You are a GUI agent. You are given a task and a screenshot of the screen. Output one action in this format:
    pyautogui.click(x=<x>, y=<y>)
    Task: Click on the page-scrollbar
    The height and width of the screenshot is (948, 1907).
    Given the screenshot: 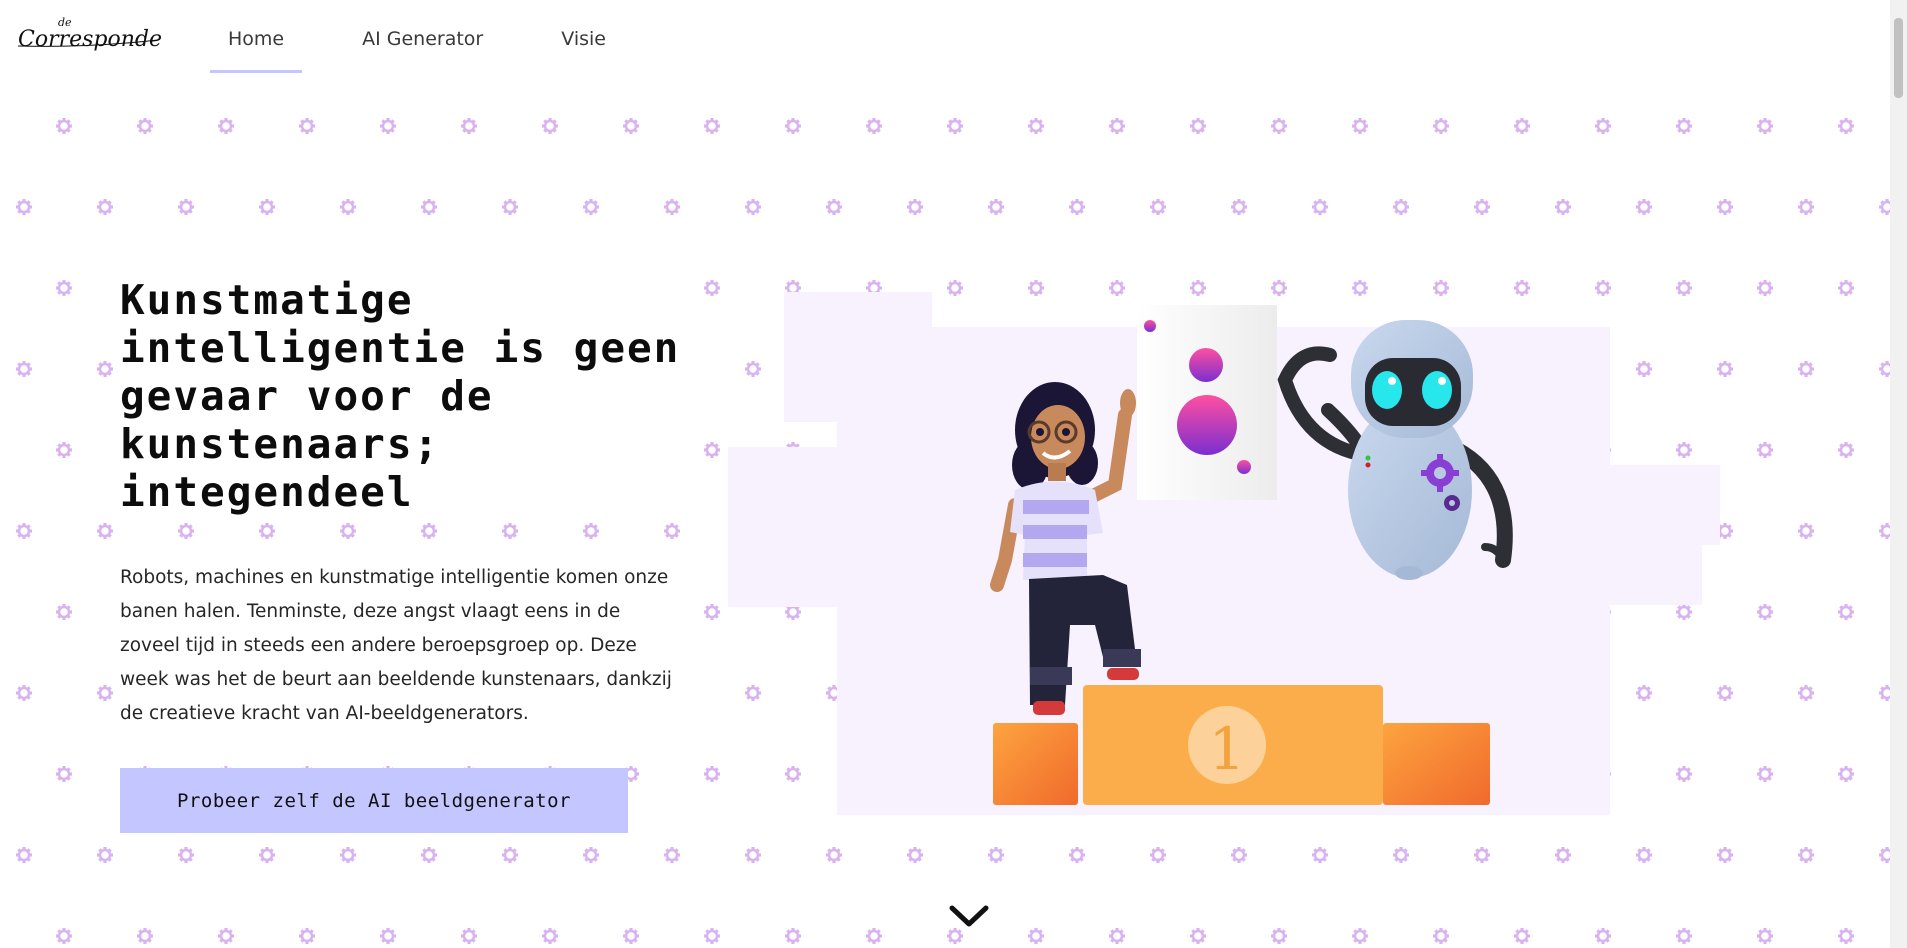 What is the action you would take?
    pyautogui.click(x=1898, y=474)
    